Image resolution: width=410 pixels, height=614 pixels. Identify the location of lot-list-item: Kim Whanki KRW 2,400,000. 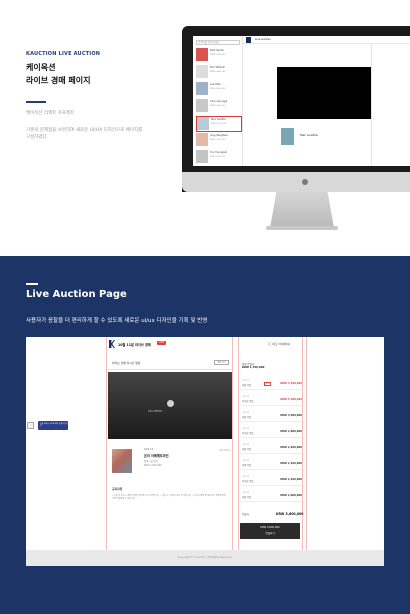
(219, 73).